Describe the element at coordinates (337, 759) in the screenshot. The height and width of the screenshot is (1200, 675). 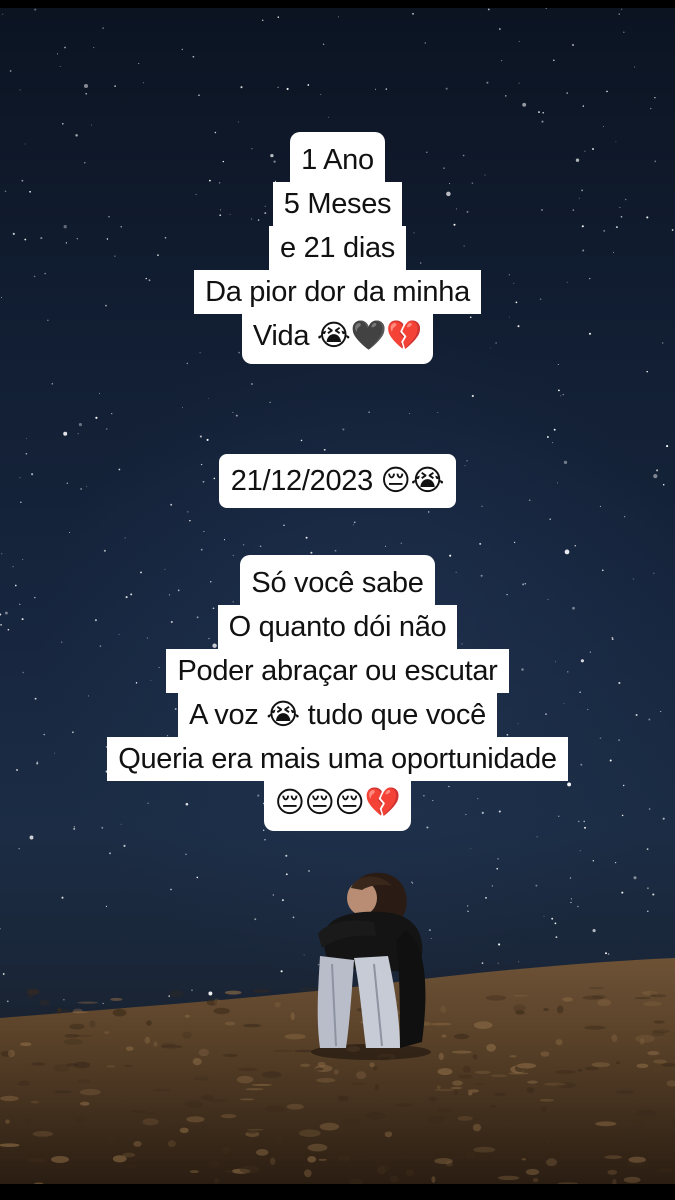
I see `text-line: Queria era mais uma oportunidade` at that location.